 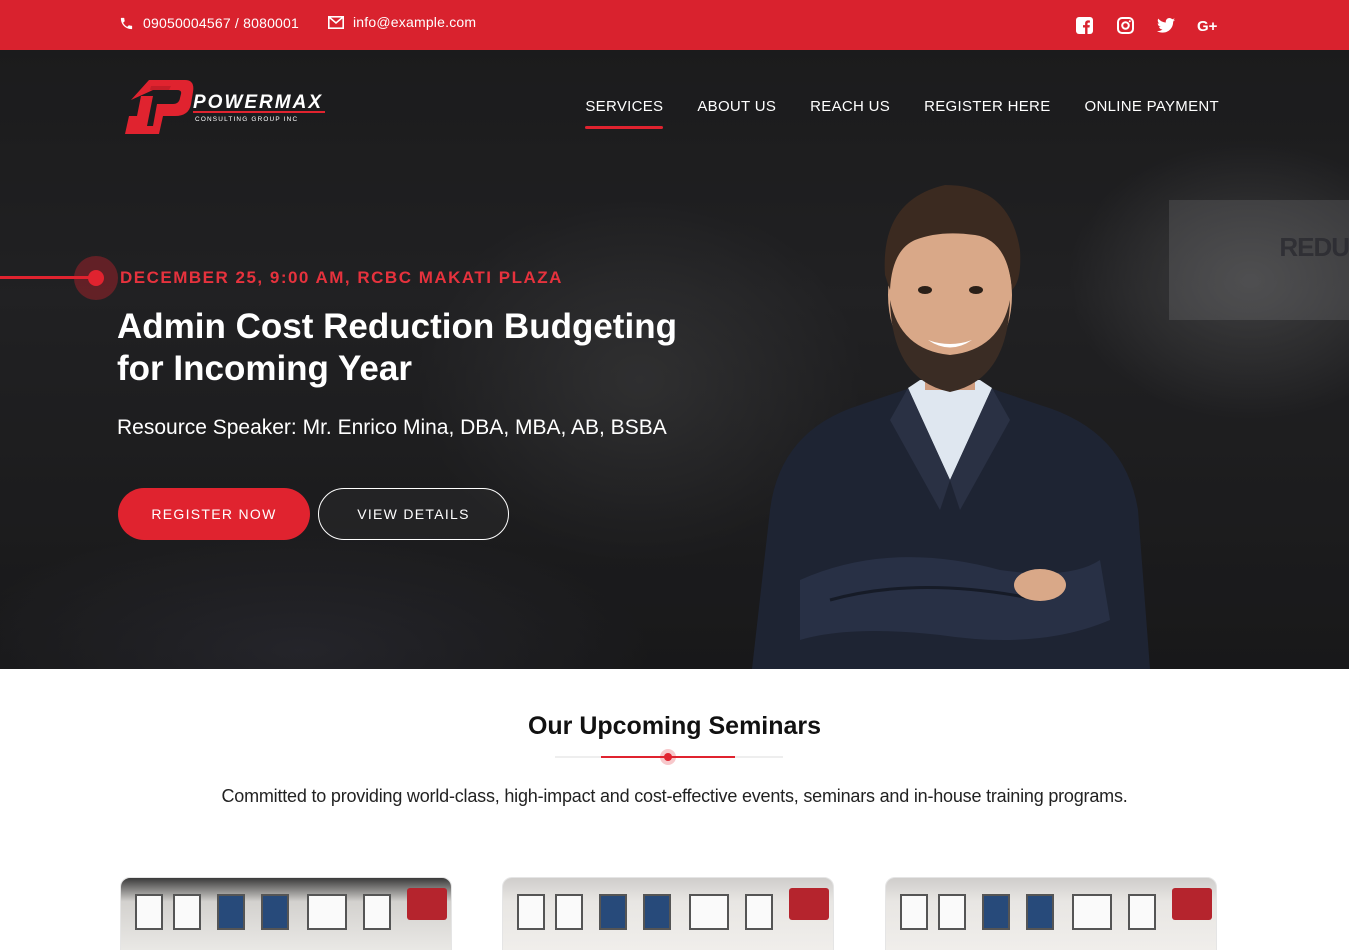 I want to click on brand-tagline: CONSULTING GROUP INC, so click(x=246, y=119).